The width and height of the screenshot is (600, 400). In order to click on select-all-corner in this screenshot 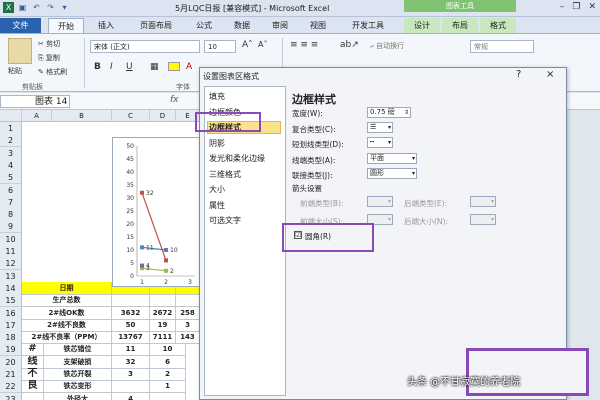, I will do `click(11, 116)`.